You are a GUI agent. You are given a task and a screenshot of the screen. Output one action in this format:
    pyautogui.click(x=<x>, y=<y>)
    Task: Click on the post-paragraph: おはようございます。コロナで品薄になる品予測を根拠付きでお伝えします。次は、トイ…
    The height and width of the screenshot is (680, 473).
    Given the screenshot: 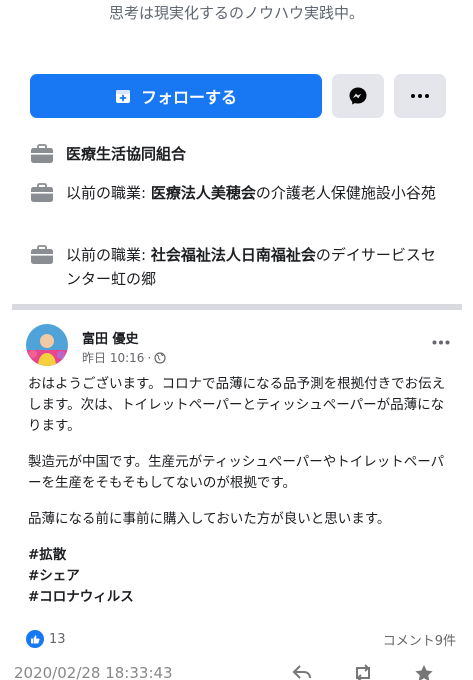 What is the action you would take?
    pyautogui.click(x=237, y=405)
    